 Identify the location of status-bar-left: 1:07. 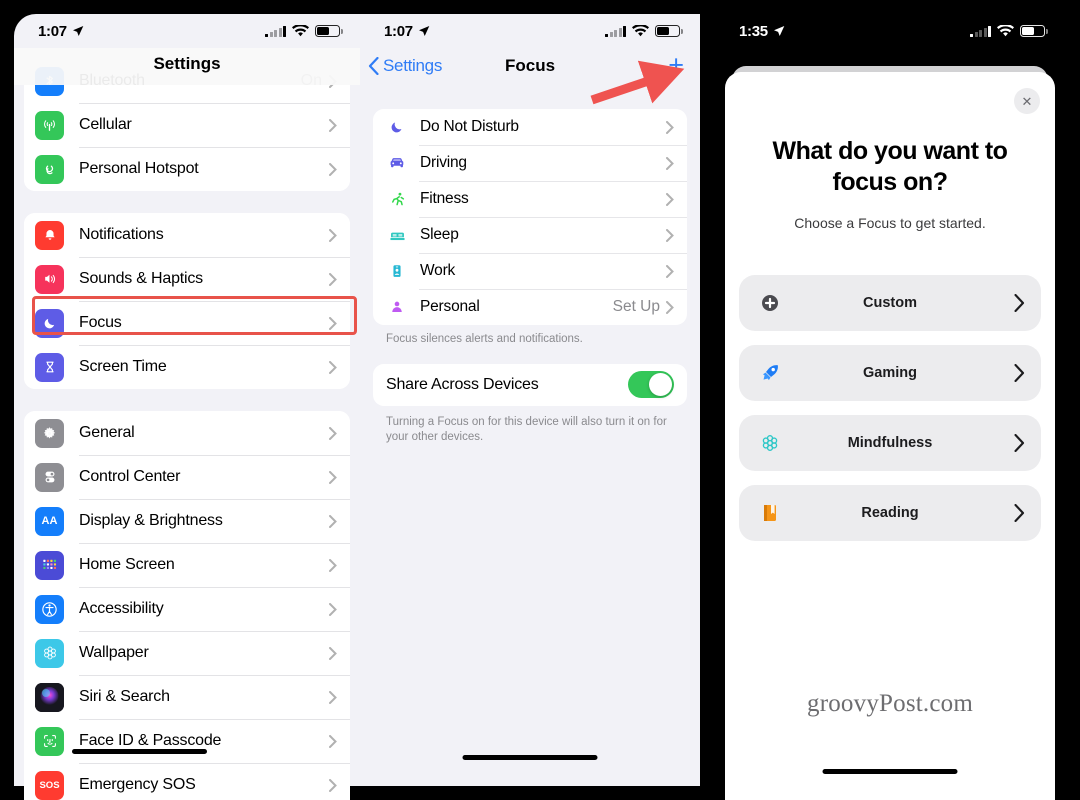
(407, 31).